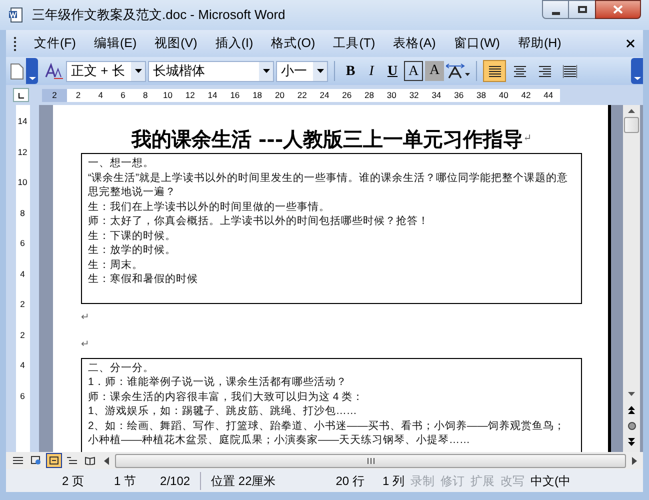 The height and width of the screenshot is (500, 649). Describe the element at coordinates (631, 394) in the screenshot. I see `scroll-down-icon` at that location.